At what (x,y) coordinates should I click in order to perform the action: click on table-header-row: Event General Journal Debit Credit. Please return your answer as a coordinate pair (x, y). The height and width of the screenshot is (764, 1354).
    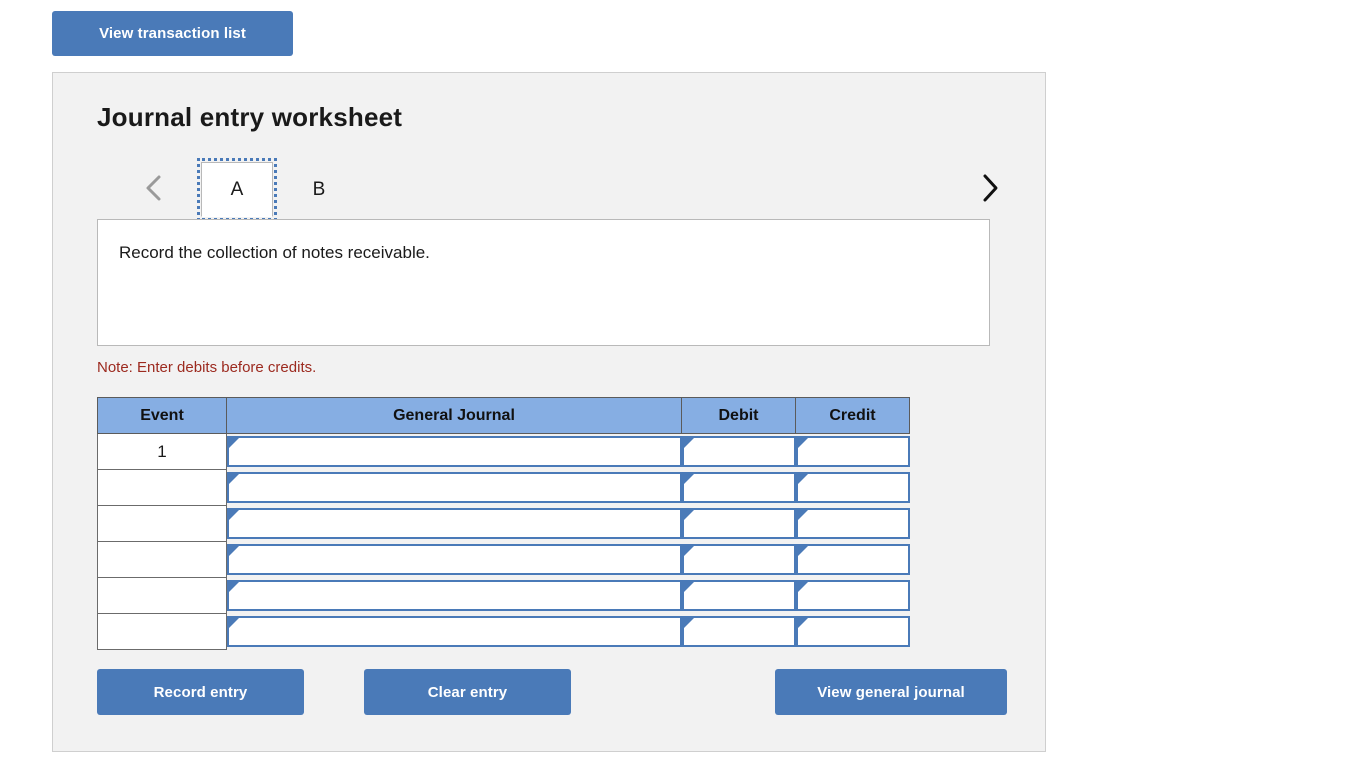
    Looking at the image, I should click on (503, 415).